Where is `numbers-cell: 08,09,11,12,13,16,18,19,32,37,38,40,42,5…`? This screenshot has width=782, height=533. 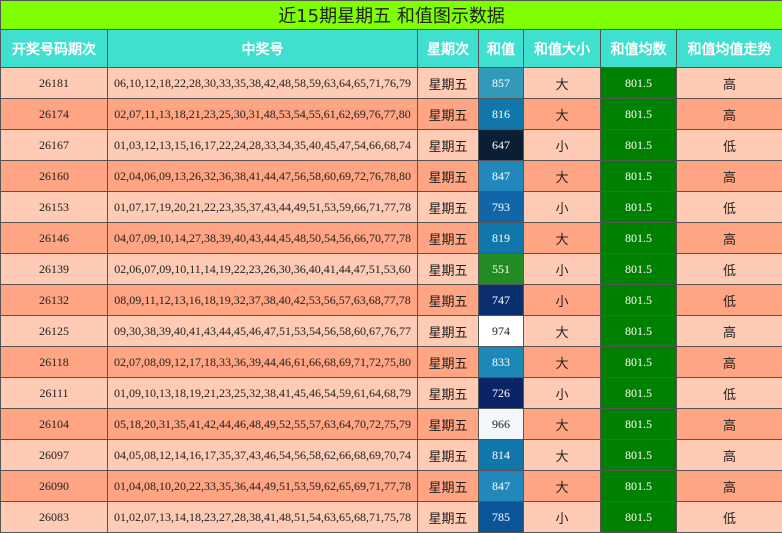
numbers-cell: 08,09,11,12,13,16,18,19,32,37,38,40,42,5… is located at coordinates (263, 300).